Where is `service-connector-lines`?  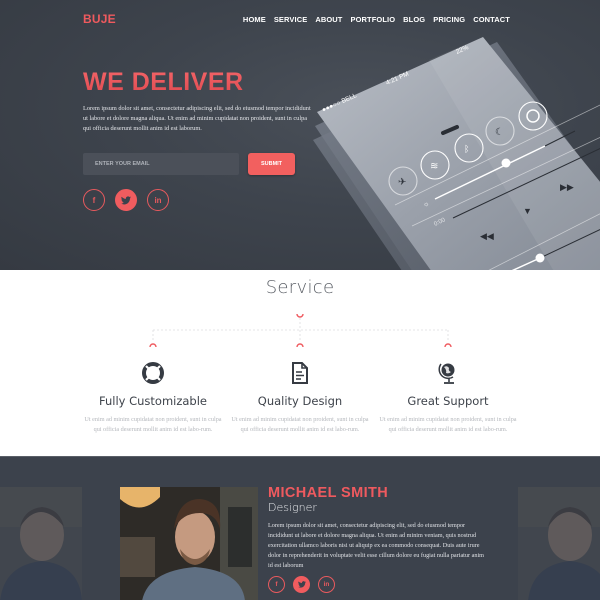
service-connector-lines is located at coordinates (300, 330).